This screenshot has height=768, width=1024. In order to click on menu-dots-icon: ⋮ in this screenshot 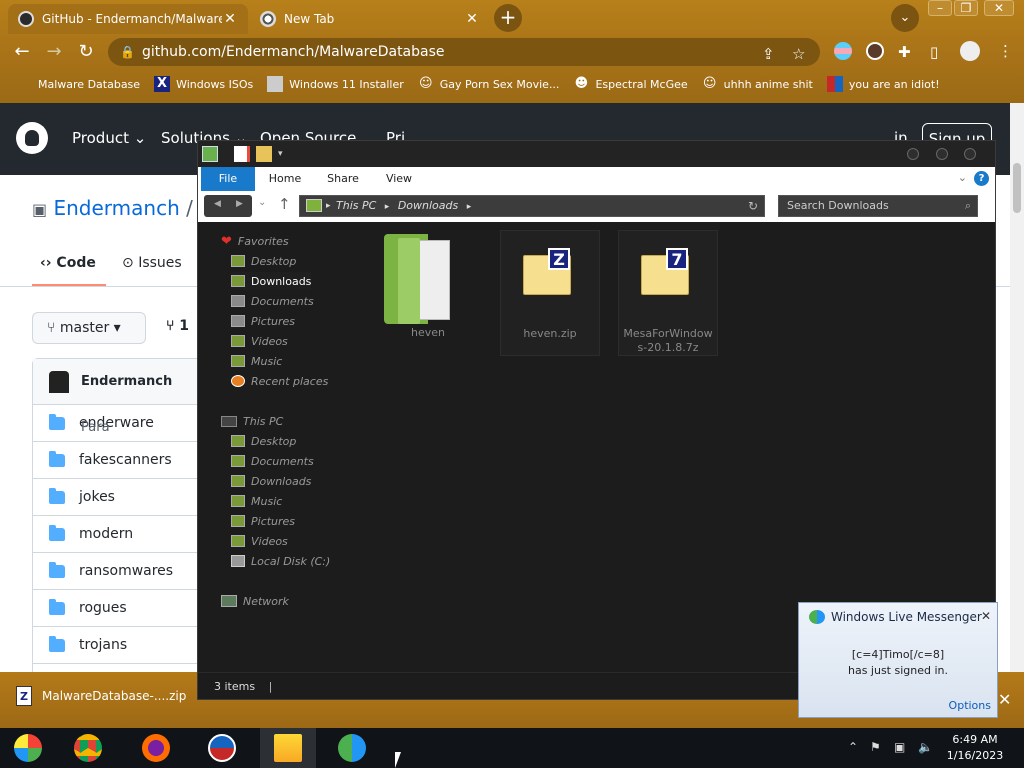, I will do `click(1005, 51)`.